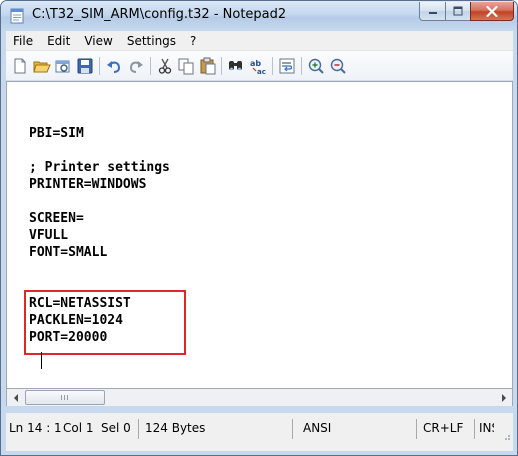 The image size is (518, 456). I want to click on replace-icon: ab ac, so click(258, 66).